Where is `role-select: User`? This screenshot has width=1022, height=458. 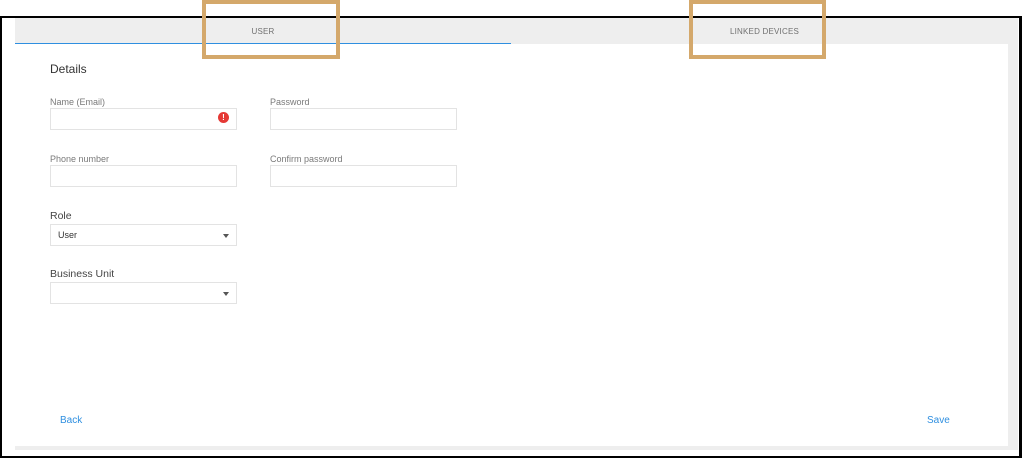 role-select: User is located at coordinates (143, 235).